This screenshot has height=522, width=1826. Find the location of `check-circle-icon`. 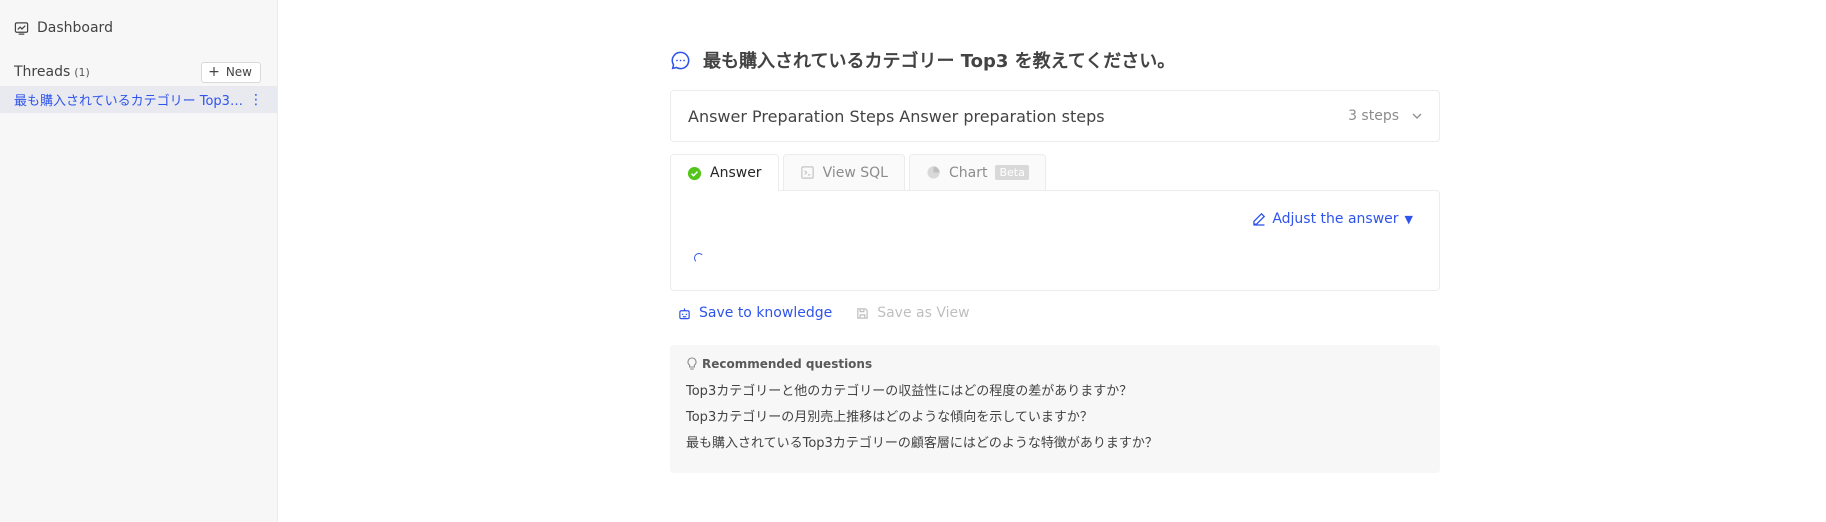

check-circle-icon is located at coordinates (694, 173).